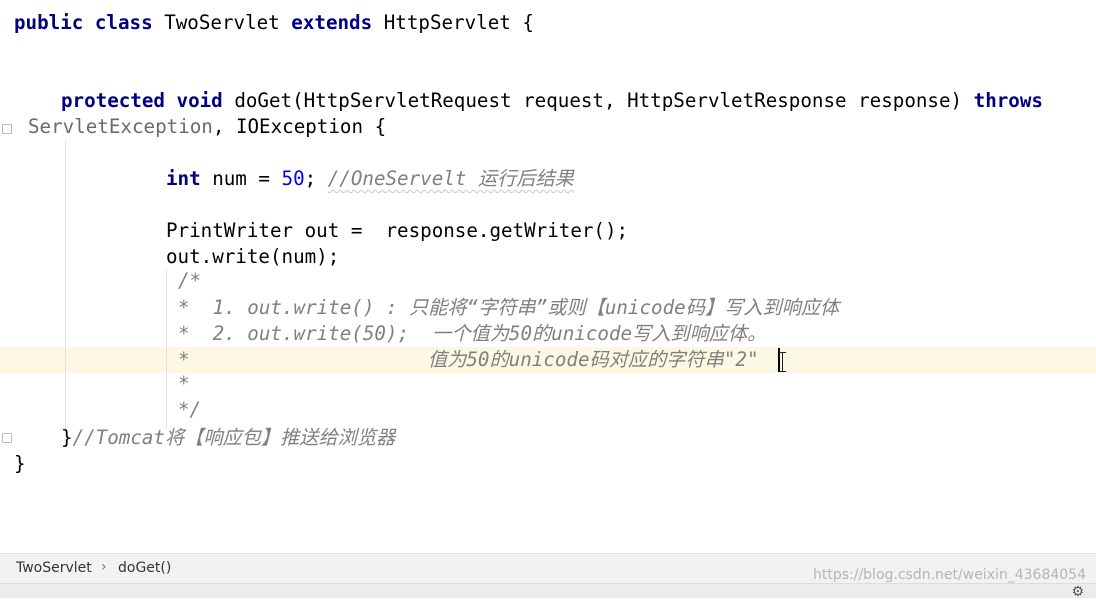  I want to click on code-line-throws-clause: ServletException, IOException {, so click(207, 127).